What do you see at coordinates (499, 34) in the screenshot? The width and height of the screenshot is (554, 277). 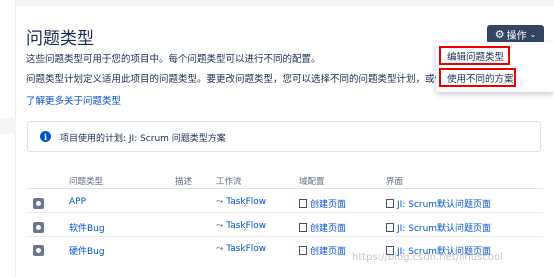 I see `gear-icon: ⚙` at bounding box center [499, 34].